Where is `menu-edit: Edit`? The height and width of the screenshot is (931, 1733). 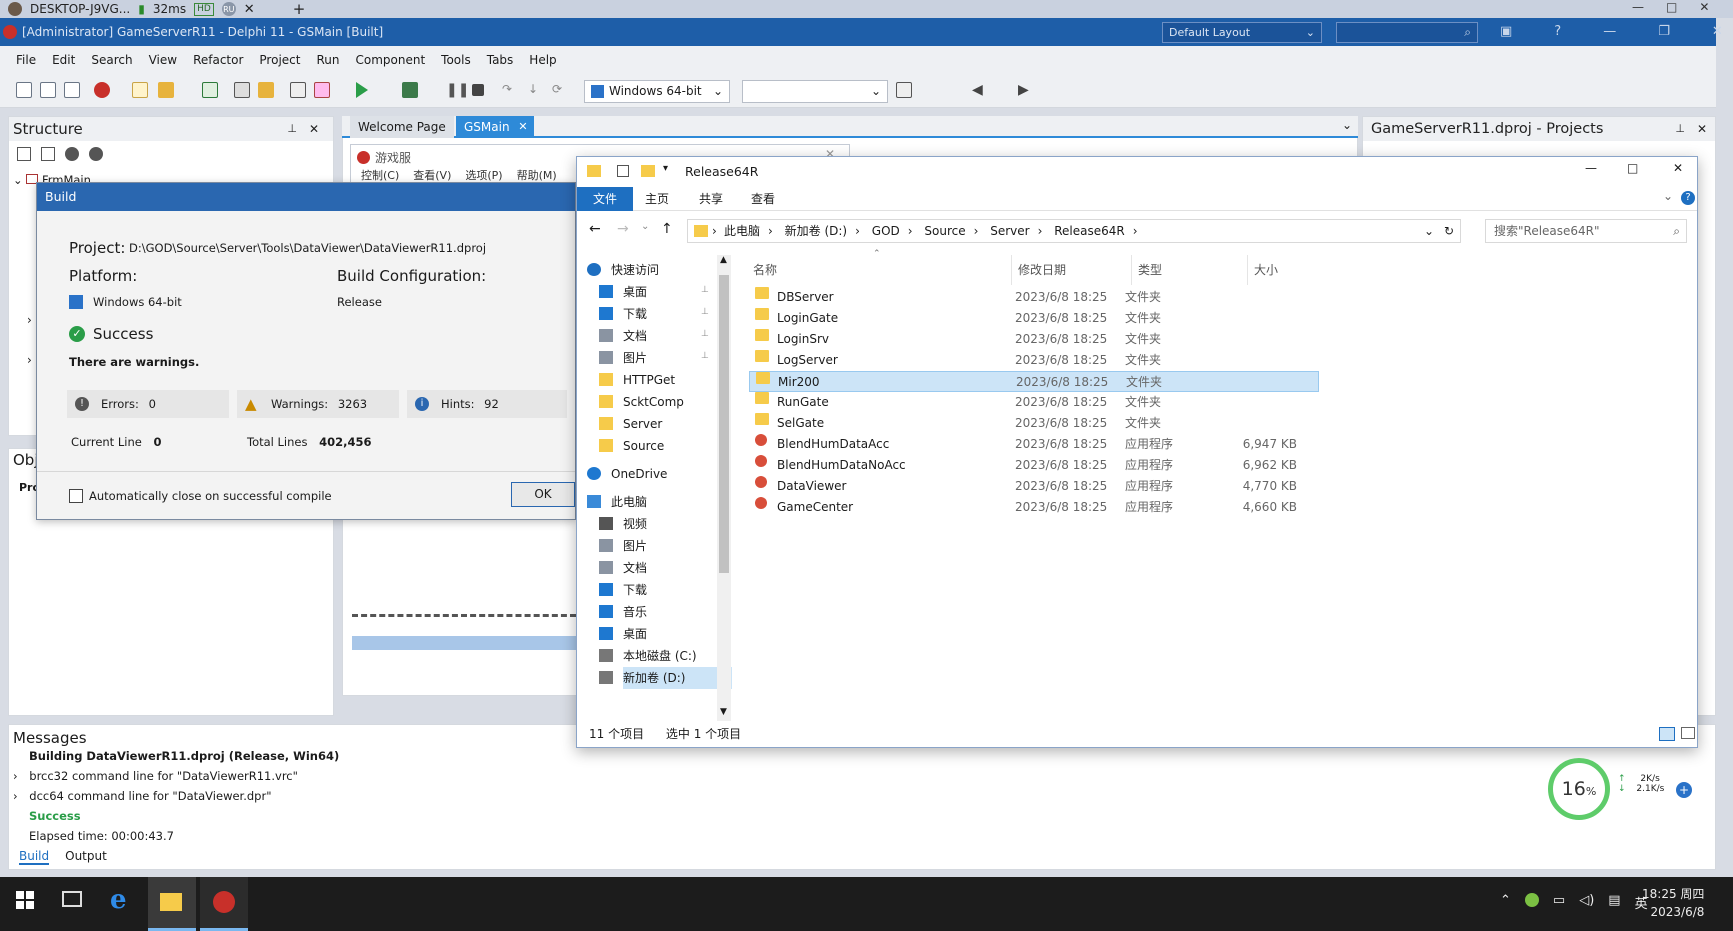
menu-edit: Edit is located at coordinates (63, 60).